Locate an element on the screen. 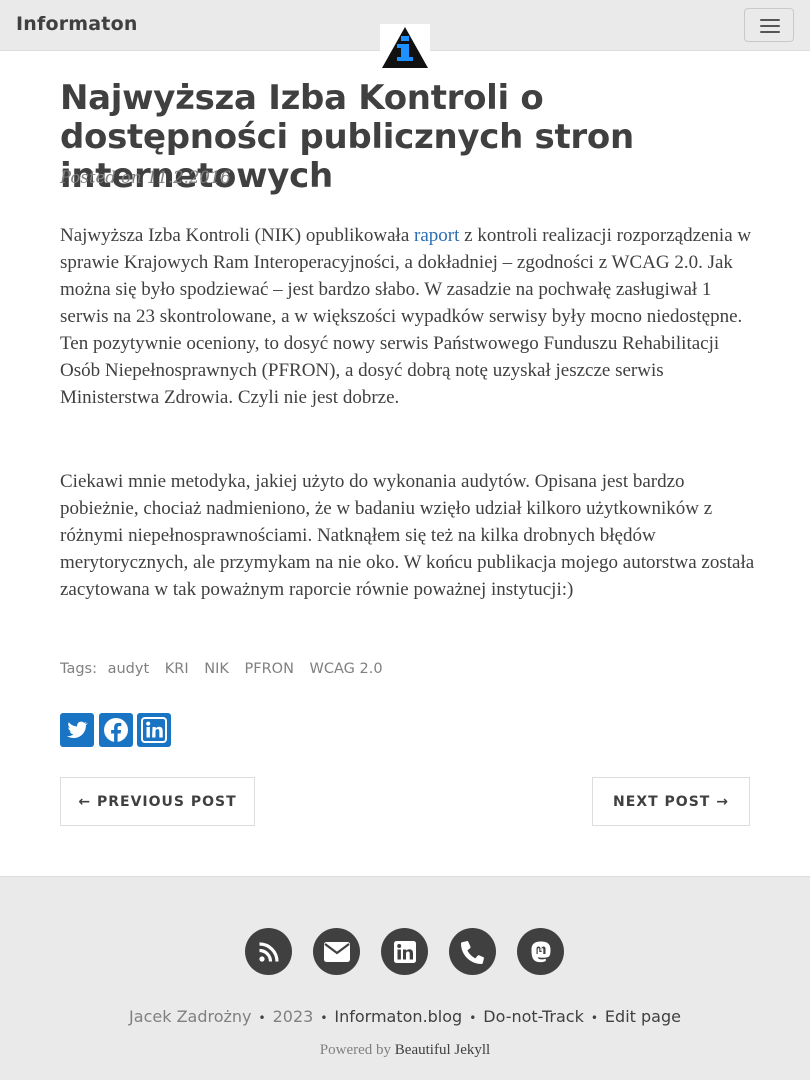  tag-link: KRI is located at coordinates (177, 669).